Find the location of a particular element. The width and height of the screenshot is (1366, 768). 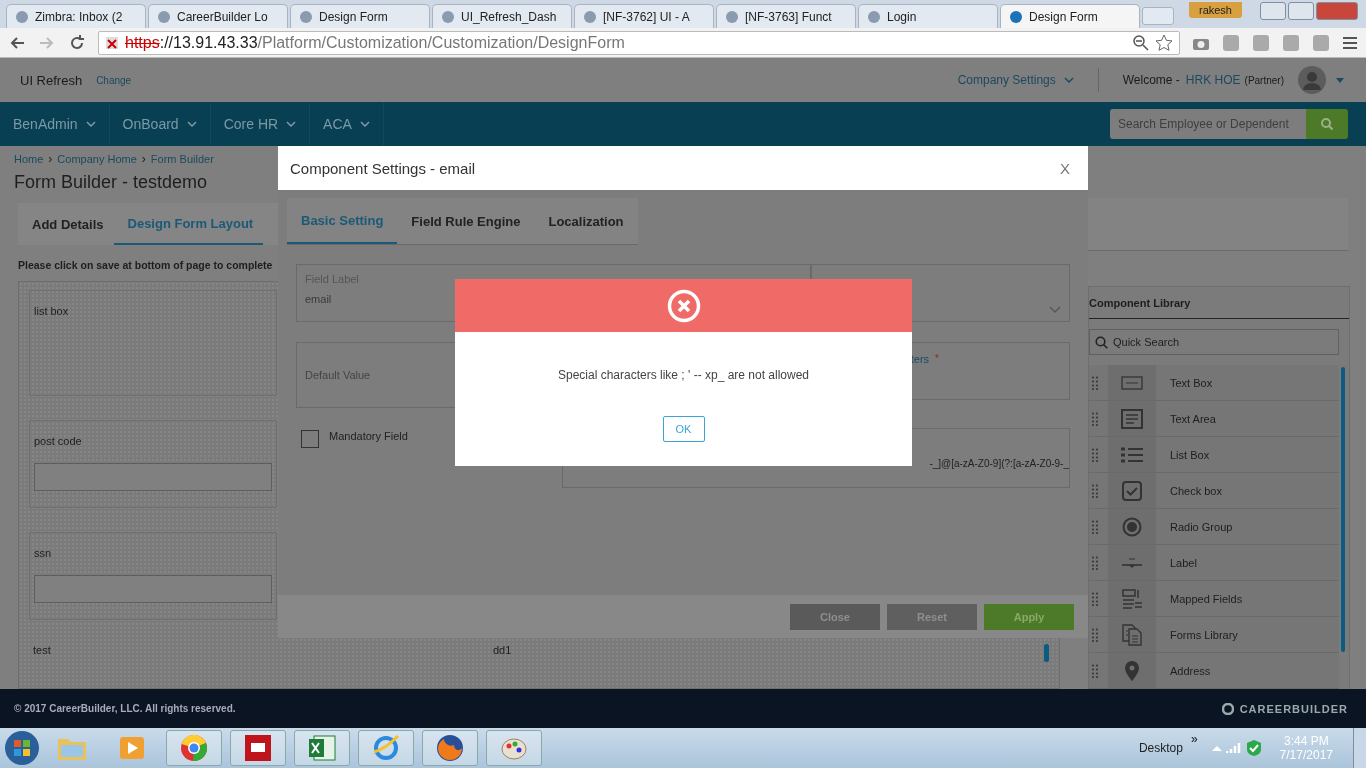

dialog-title: Component Settings - email is located at coordinates (383, 168).